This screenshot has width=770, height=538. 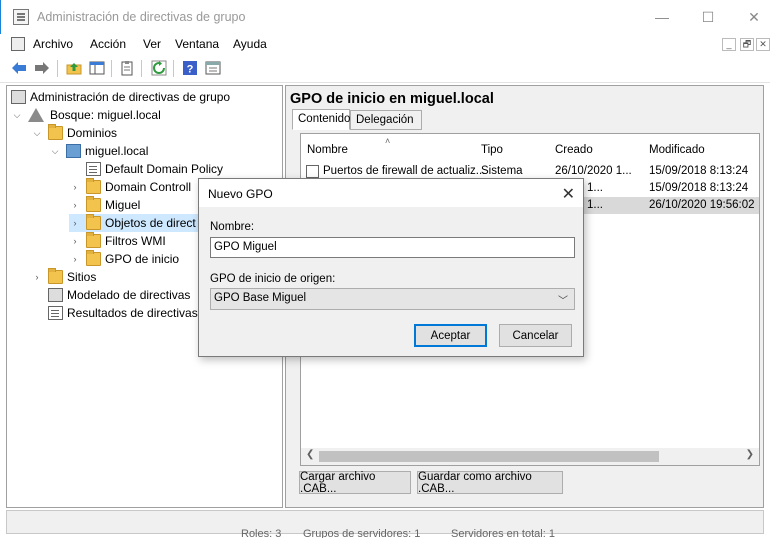 I want to click on gpo-link-icon, so click(x=93, y=169).